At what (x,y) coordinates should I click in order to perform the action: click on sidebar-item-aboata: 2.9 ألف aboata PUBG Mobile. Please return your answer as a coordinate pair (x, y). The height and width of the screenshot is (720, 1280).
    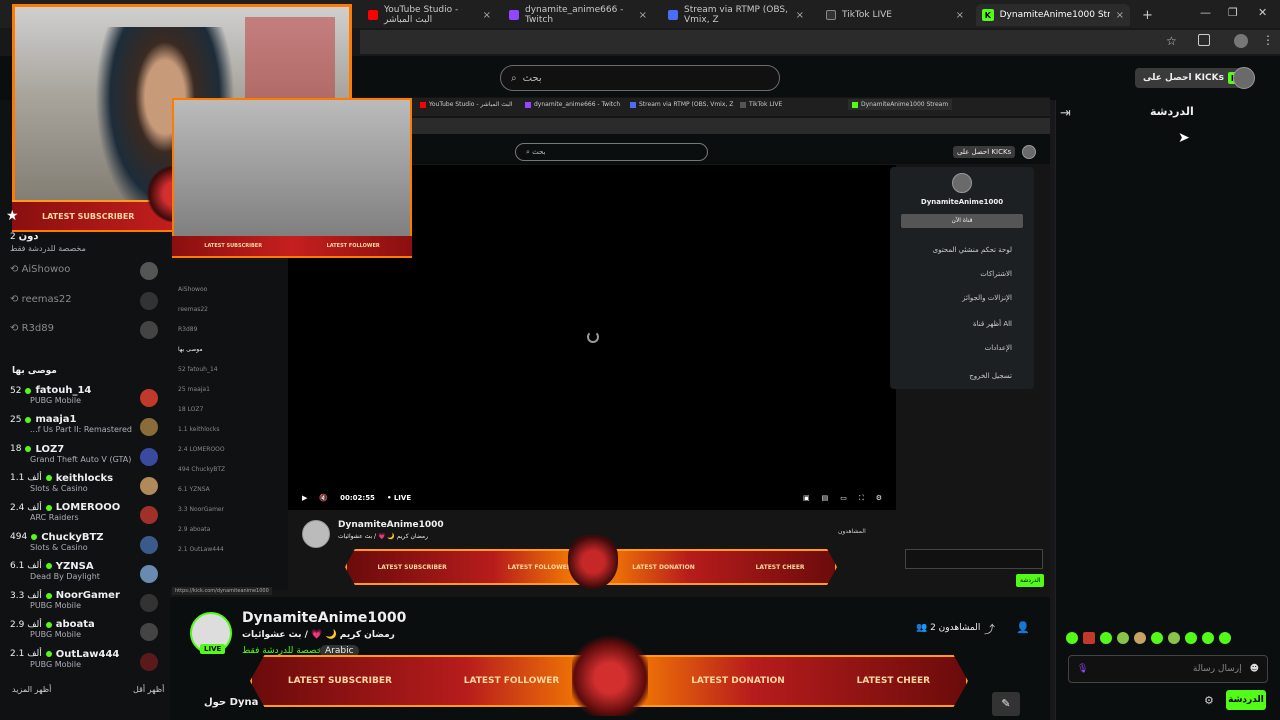
    Looking at the image, I should click on (85, 629).